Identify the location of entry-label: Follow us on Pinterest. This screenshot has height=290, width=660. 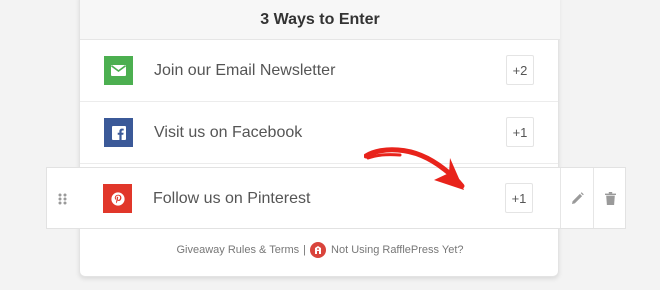
(232, 198).